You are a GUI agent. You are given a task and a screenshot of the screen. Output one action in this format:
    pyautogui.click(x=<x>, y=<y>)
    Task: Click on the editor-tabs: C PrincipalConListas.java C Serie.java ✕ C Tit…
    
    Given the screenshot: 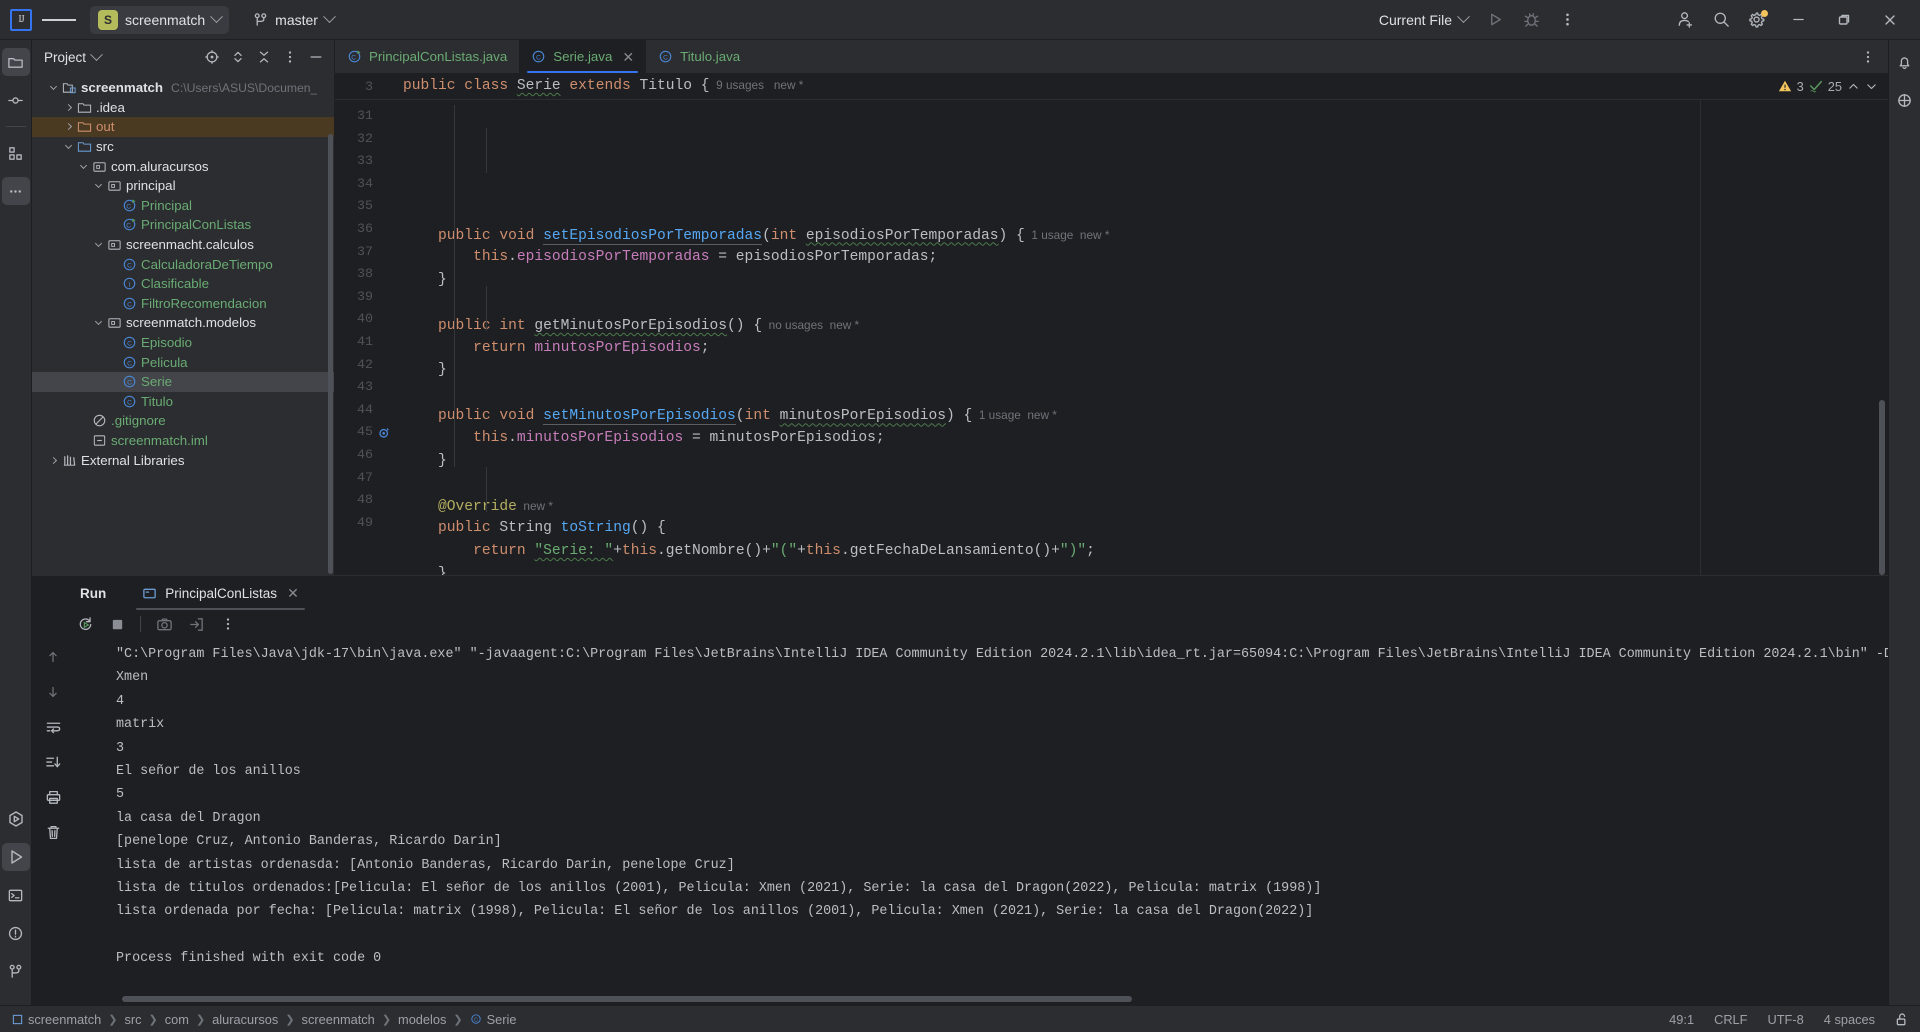 What is the action you would take?
    pyautogui.click(x=1111, y=56)
    